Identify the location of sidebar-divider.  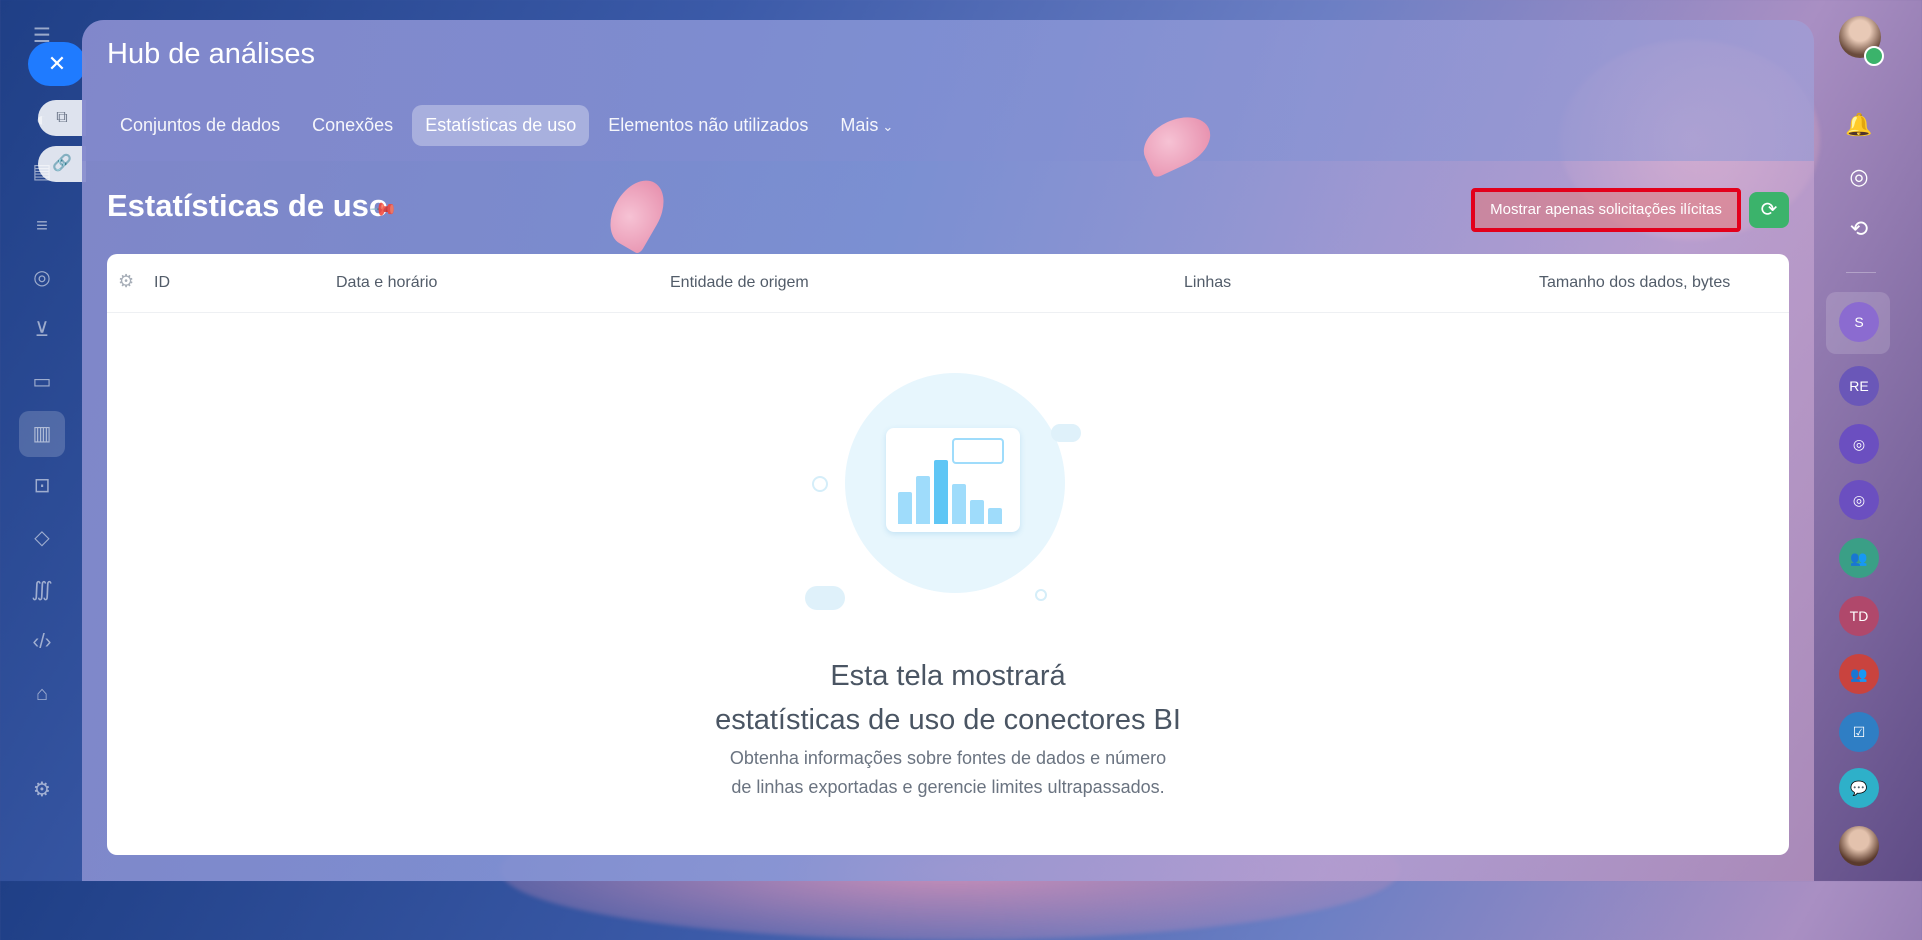
(1861, 272).